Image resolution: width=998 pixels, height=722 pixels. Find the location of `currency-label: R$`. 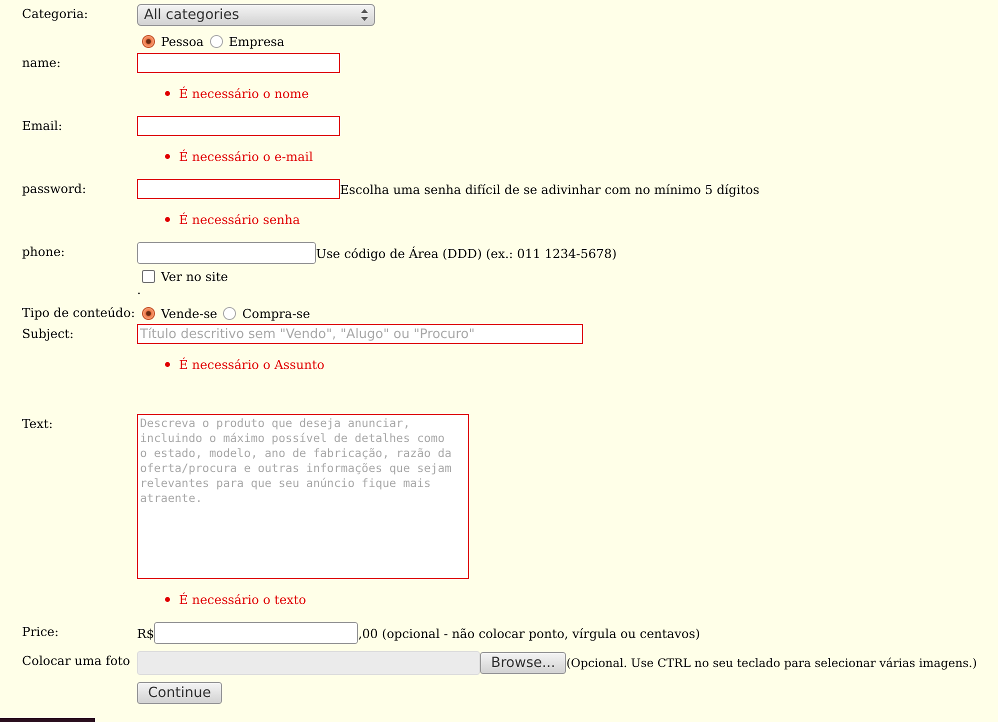

currency-label: R$ is located at coordinates (145, 633).